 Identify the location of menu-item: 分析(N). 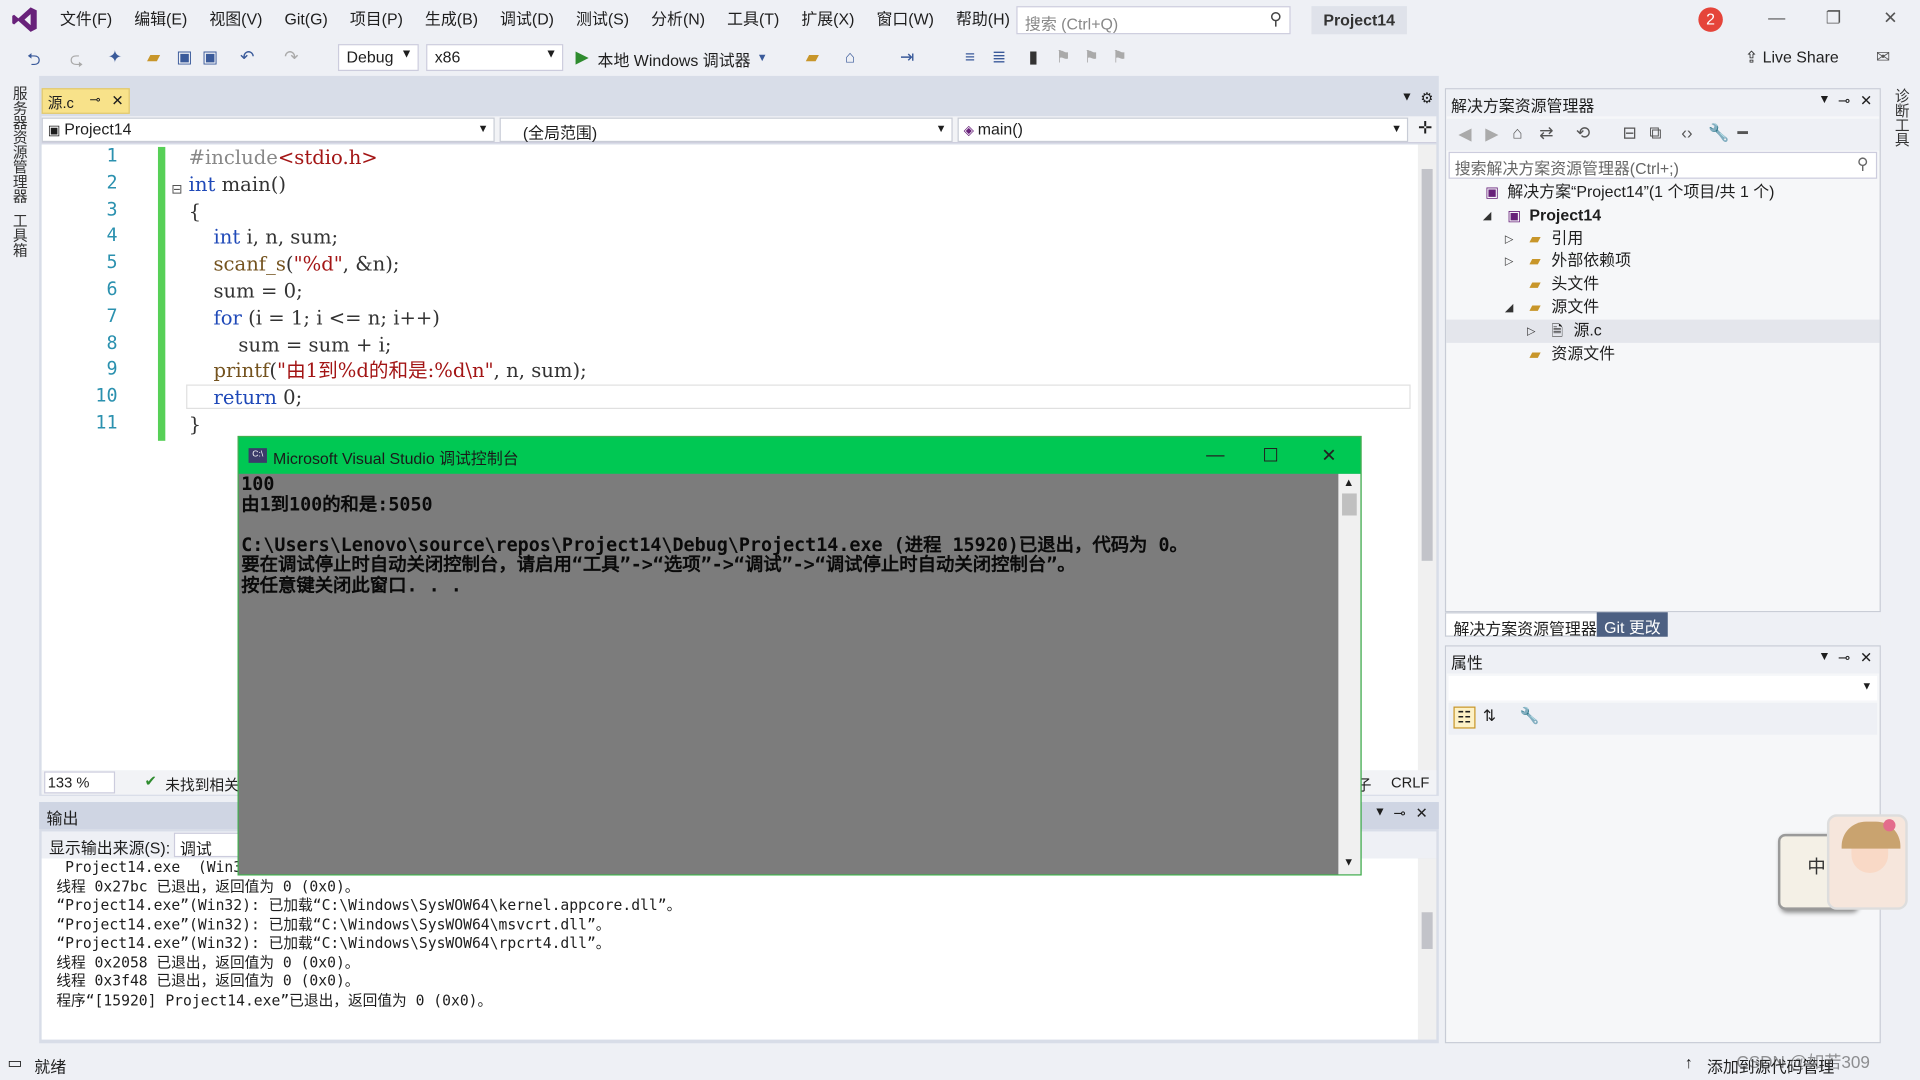
(678, 19).